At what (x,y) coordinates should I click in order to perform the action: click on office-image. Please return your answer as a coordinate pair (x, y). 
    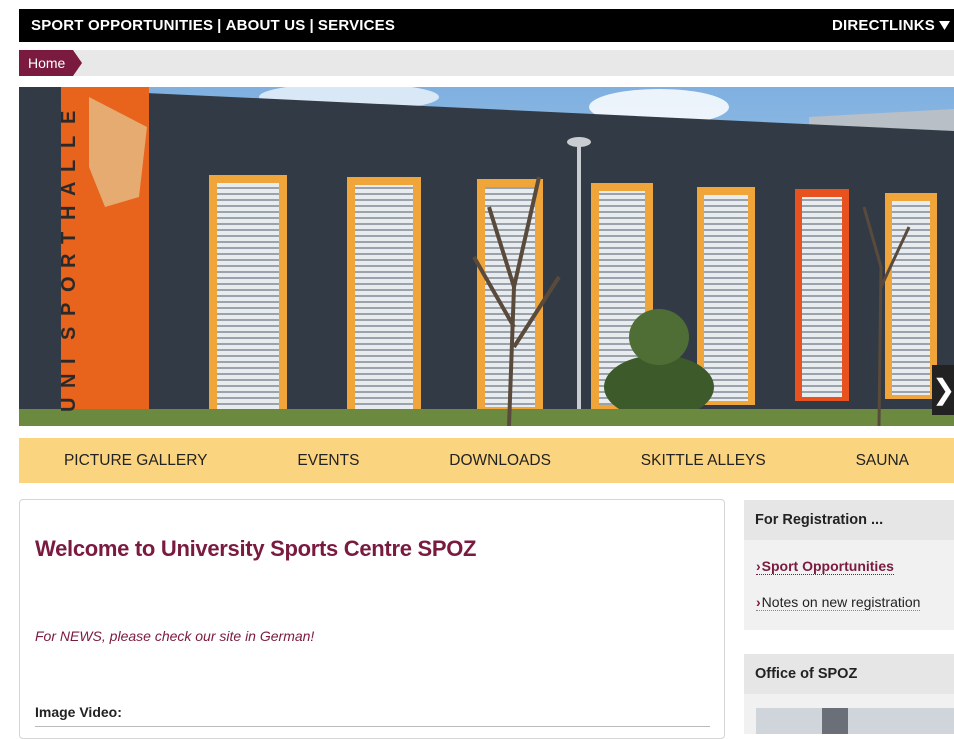
    Looking at the image, I should click on (855, 721).